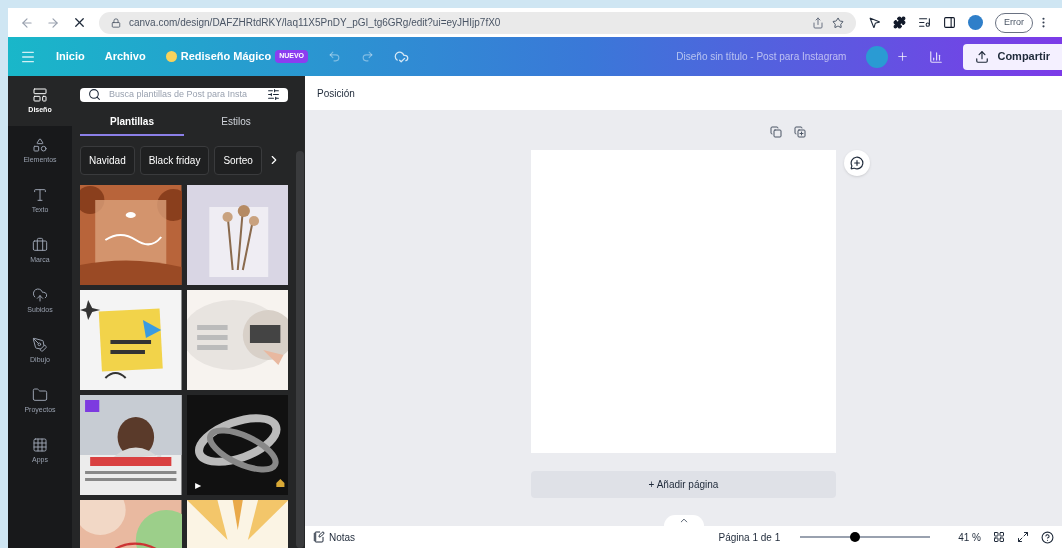 The image size is (1062, 548). I want to click on grid-view-icon, so click(999, 537).